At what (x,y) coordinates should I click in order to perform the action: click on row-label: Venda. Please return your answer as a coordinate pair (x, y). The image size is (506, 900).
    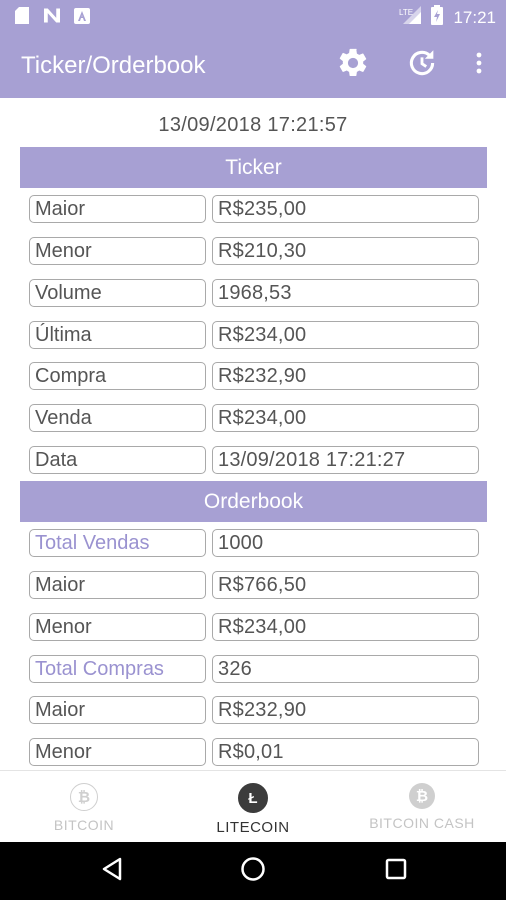
    Looking at the image, I should click on (117, 418).